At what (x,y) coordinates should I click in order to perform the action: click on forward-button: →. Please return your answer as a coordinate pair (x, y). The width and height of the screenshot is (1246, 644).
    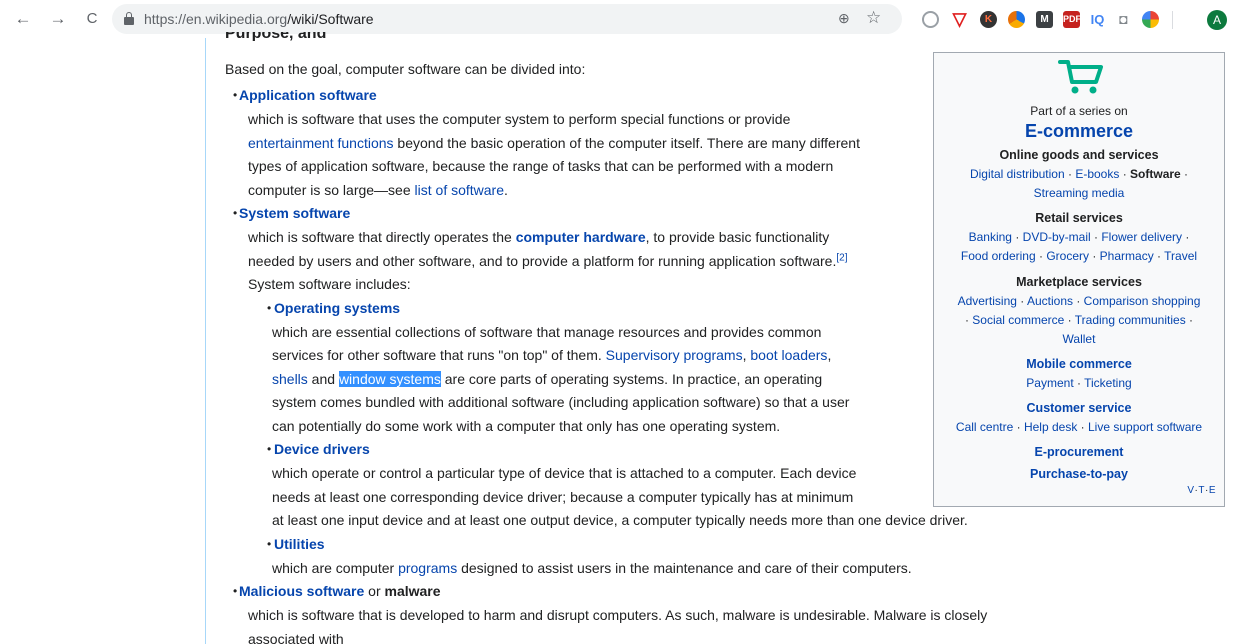
    Looking at the image, I should click on (58, 19).